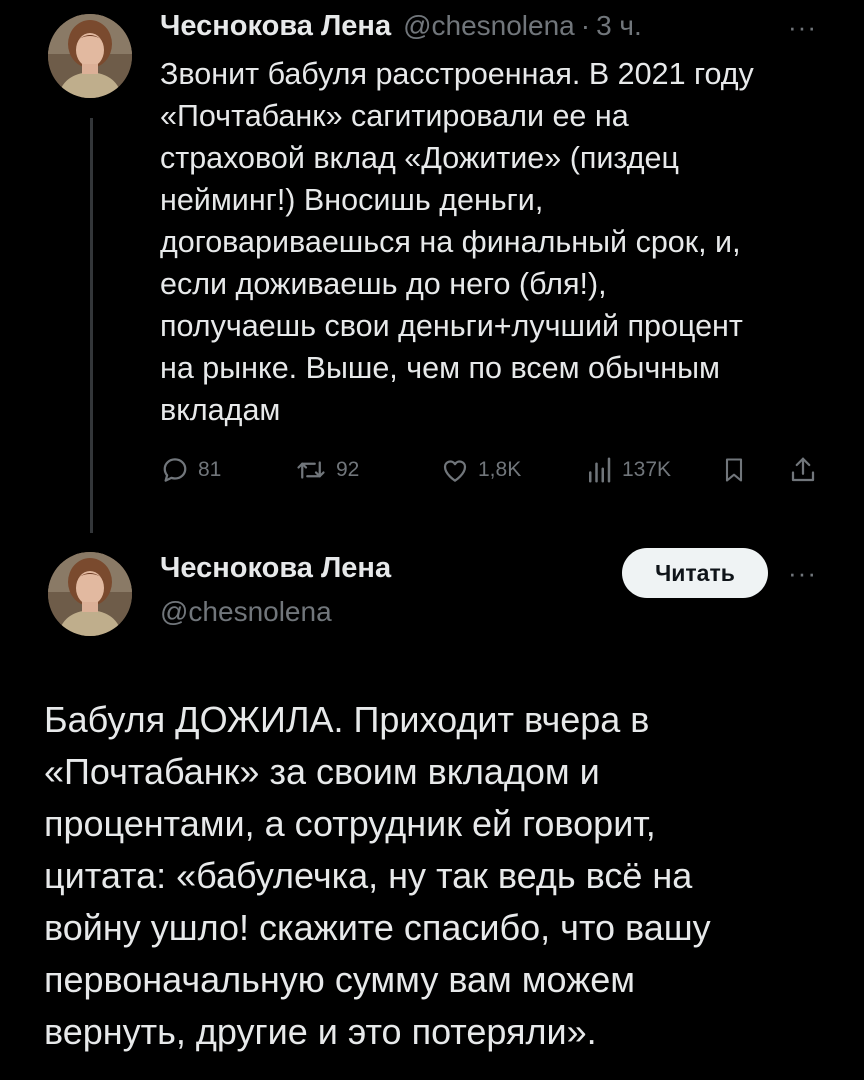 This screenshot has width=864, height=1080. I want to click on tweet1-header: Чеснокова Лена @chesnolena · 3 ч., so click(492, 33).